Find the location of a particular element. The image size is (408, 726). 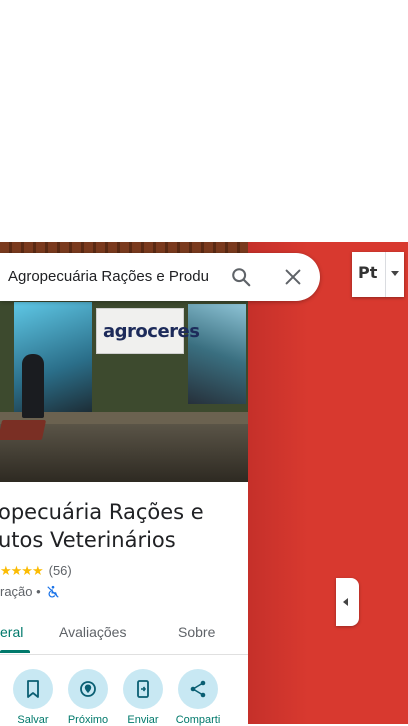

map-shade is located at coordinates (278, 483).